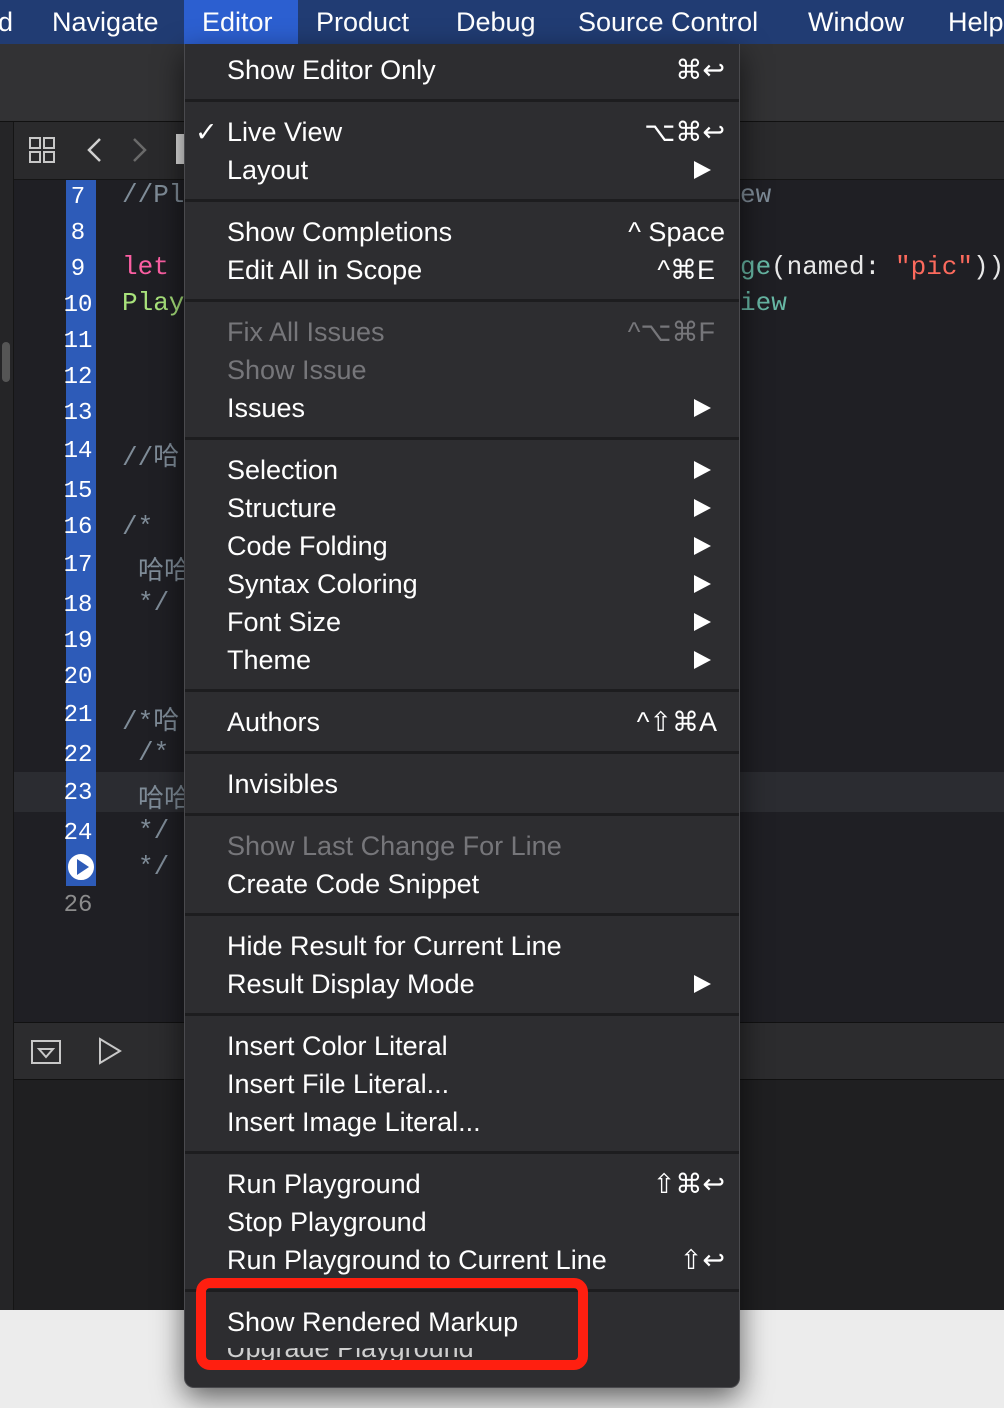 The height and width of the screenshot is (1408, 1004). What do you see at coordinates (417, 1260) in the screenshot?
I see `menu-item-label: Run Playground to Current Line` at bounding box center [417, 1260].